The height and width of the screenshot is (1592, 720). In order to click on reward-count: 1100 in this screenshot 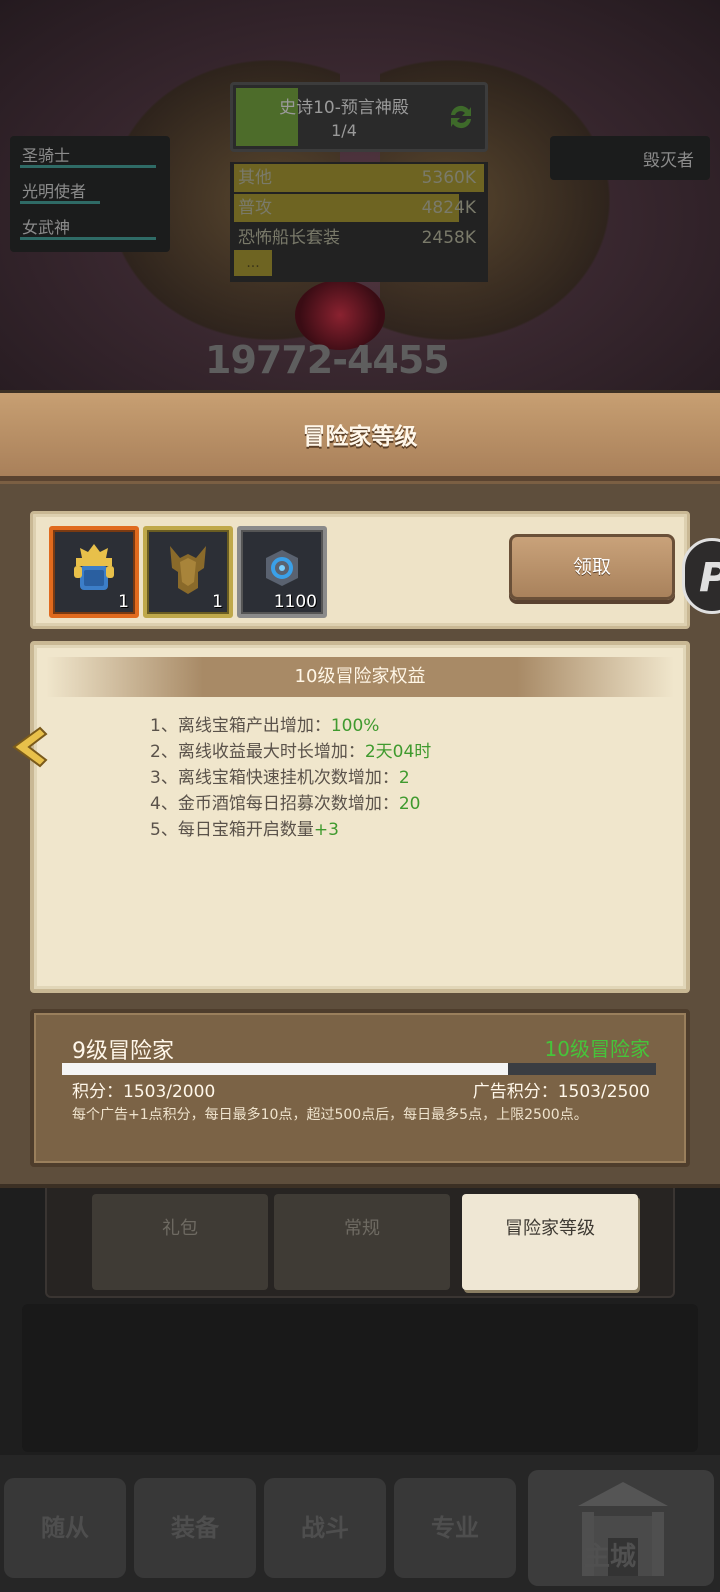, I will do `click(295, 602)`.